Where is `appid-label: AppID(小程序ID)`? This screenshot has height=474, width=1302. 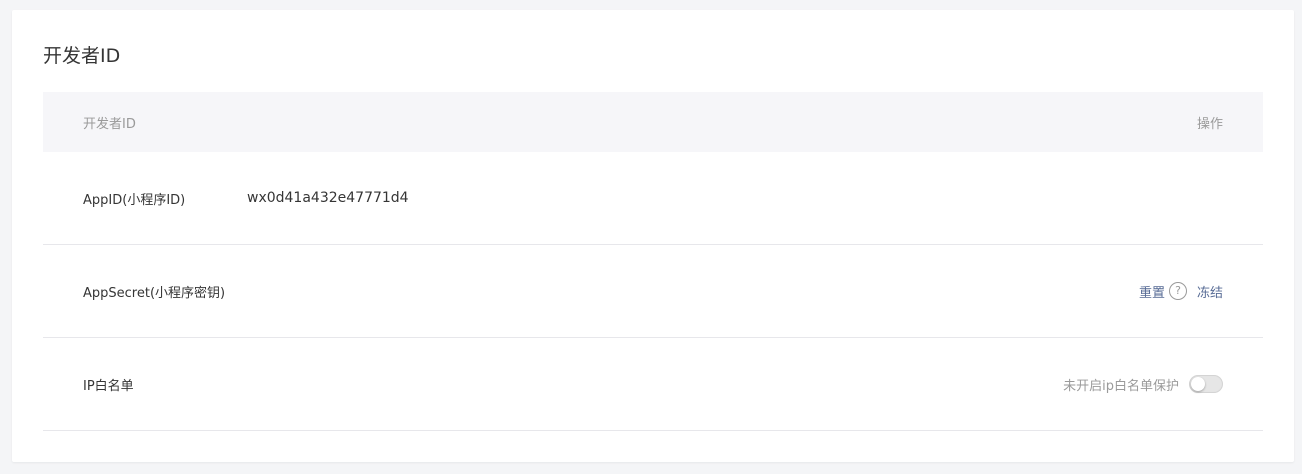 appid-label: AppID(小程序ID) is located at coordinates (134, 200).